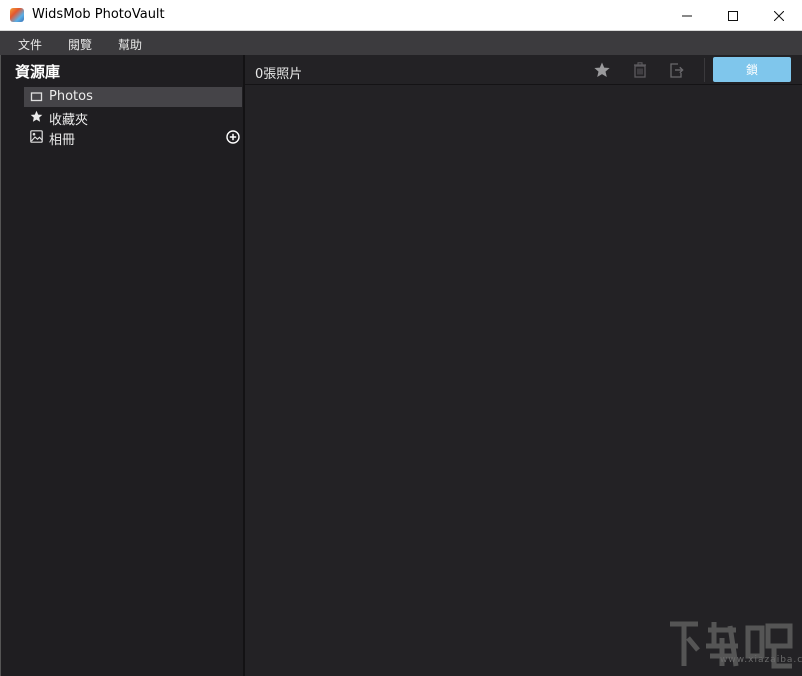 This screenshot has height=676, width=802. I want to click on export-icon, so click(676, 70).